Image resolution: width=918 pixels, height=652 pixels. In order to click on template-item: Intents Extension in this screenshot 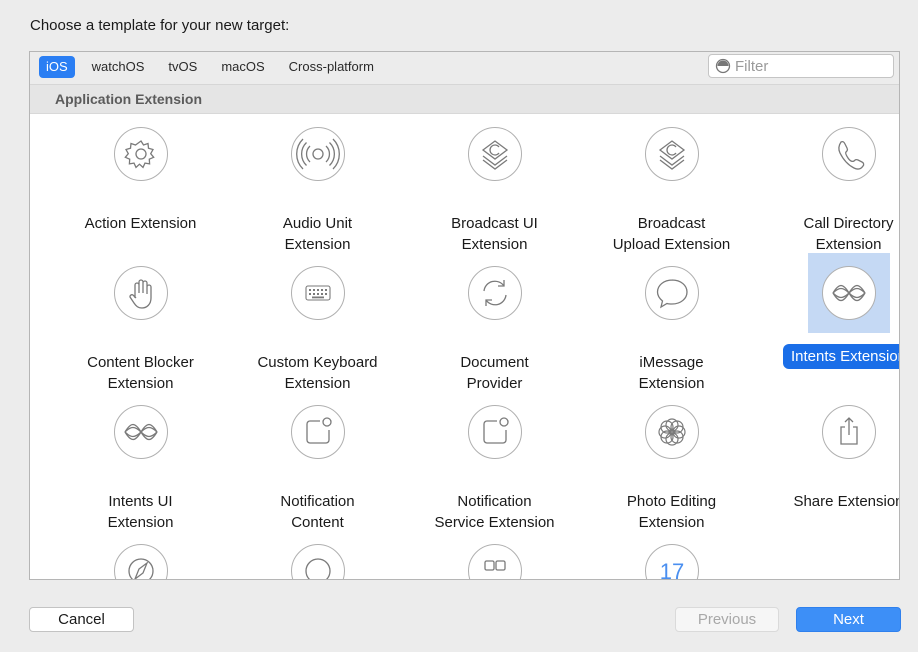, I will do `click(829, 322)`.